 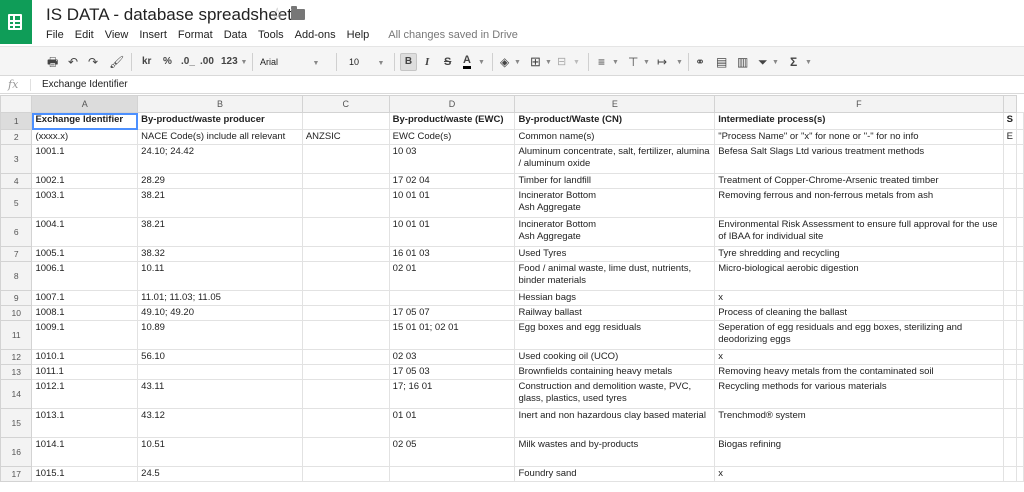 What do you see at coordinates (16, 357) in the screenshot?
I see `row-header: 12` at bounding box center [16, 357].